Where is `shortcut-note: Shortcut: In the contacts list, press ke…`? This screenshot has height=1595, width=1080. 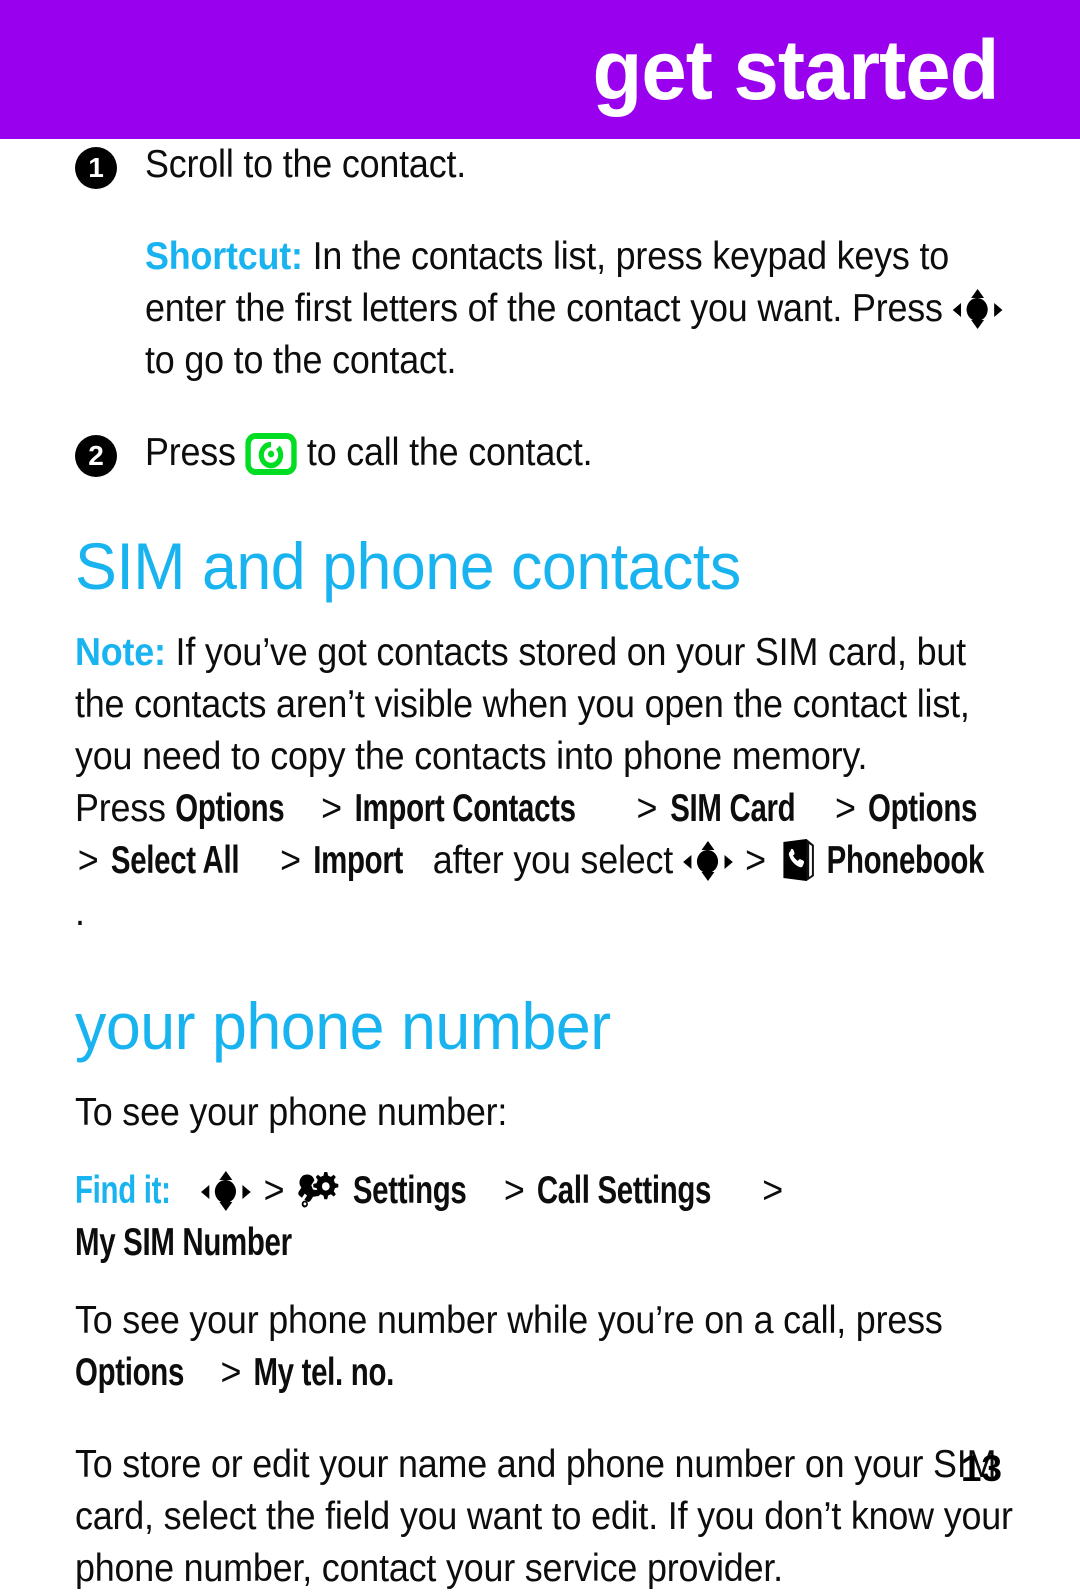
shortcut-note: Shortcut: In the contacts list, press ke… is located at coordinates (582, 309).